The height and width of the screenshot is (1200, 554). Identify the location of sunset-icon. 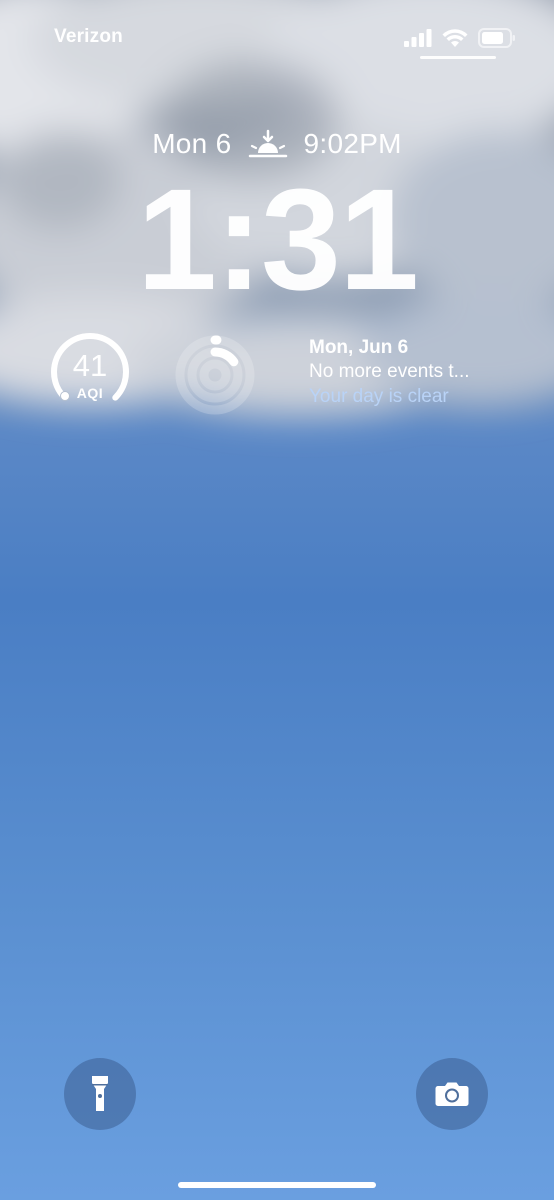
(267, 143).